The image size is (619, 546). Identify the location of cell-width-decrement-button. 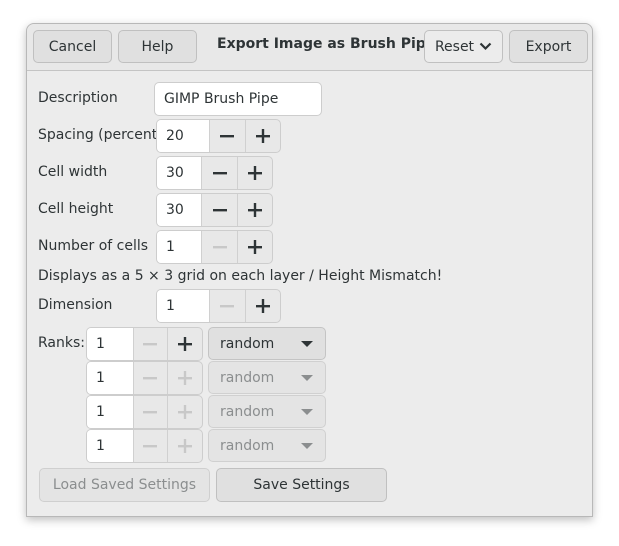
(218, 173).